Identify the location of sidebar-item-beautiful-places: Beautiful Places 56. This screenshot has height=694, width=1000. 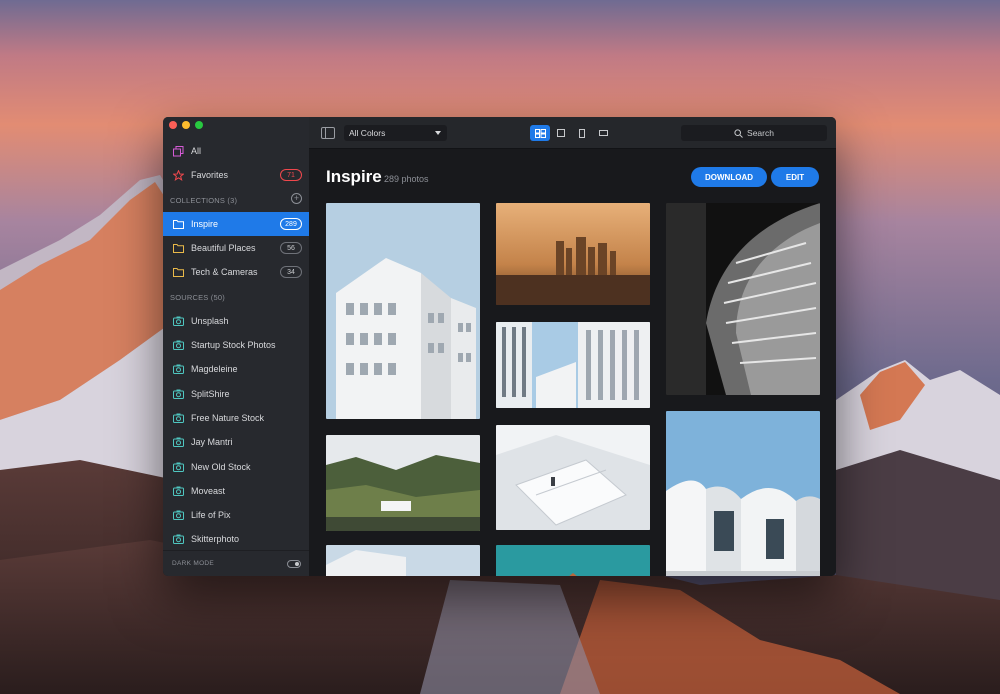
(236, 248).